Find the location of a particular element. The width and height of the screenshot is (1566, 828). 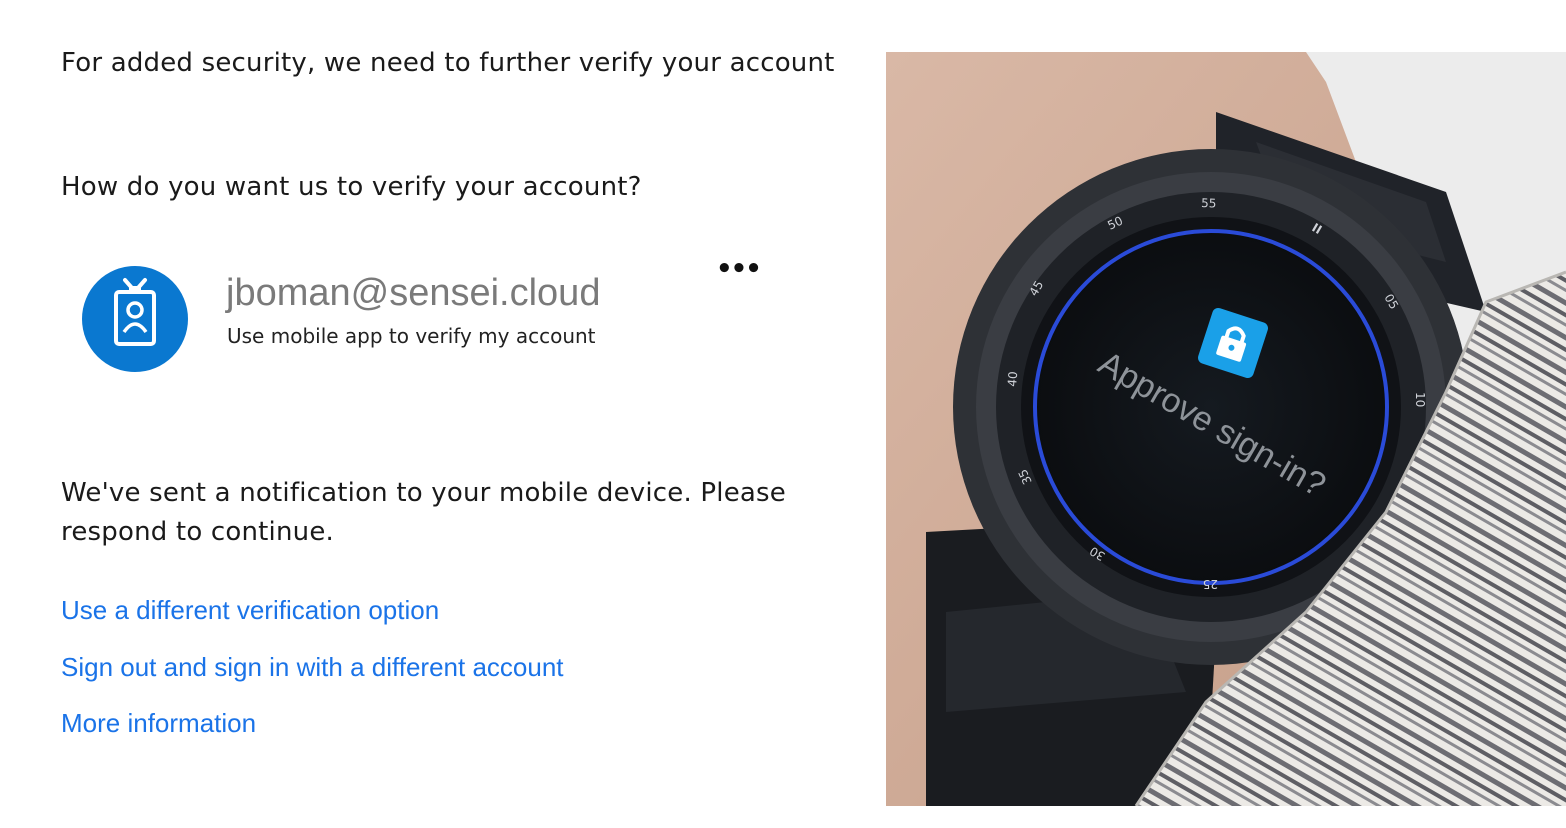

account-email: jboman@sensei.cloud is located at coordinates (413, 293).